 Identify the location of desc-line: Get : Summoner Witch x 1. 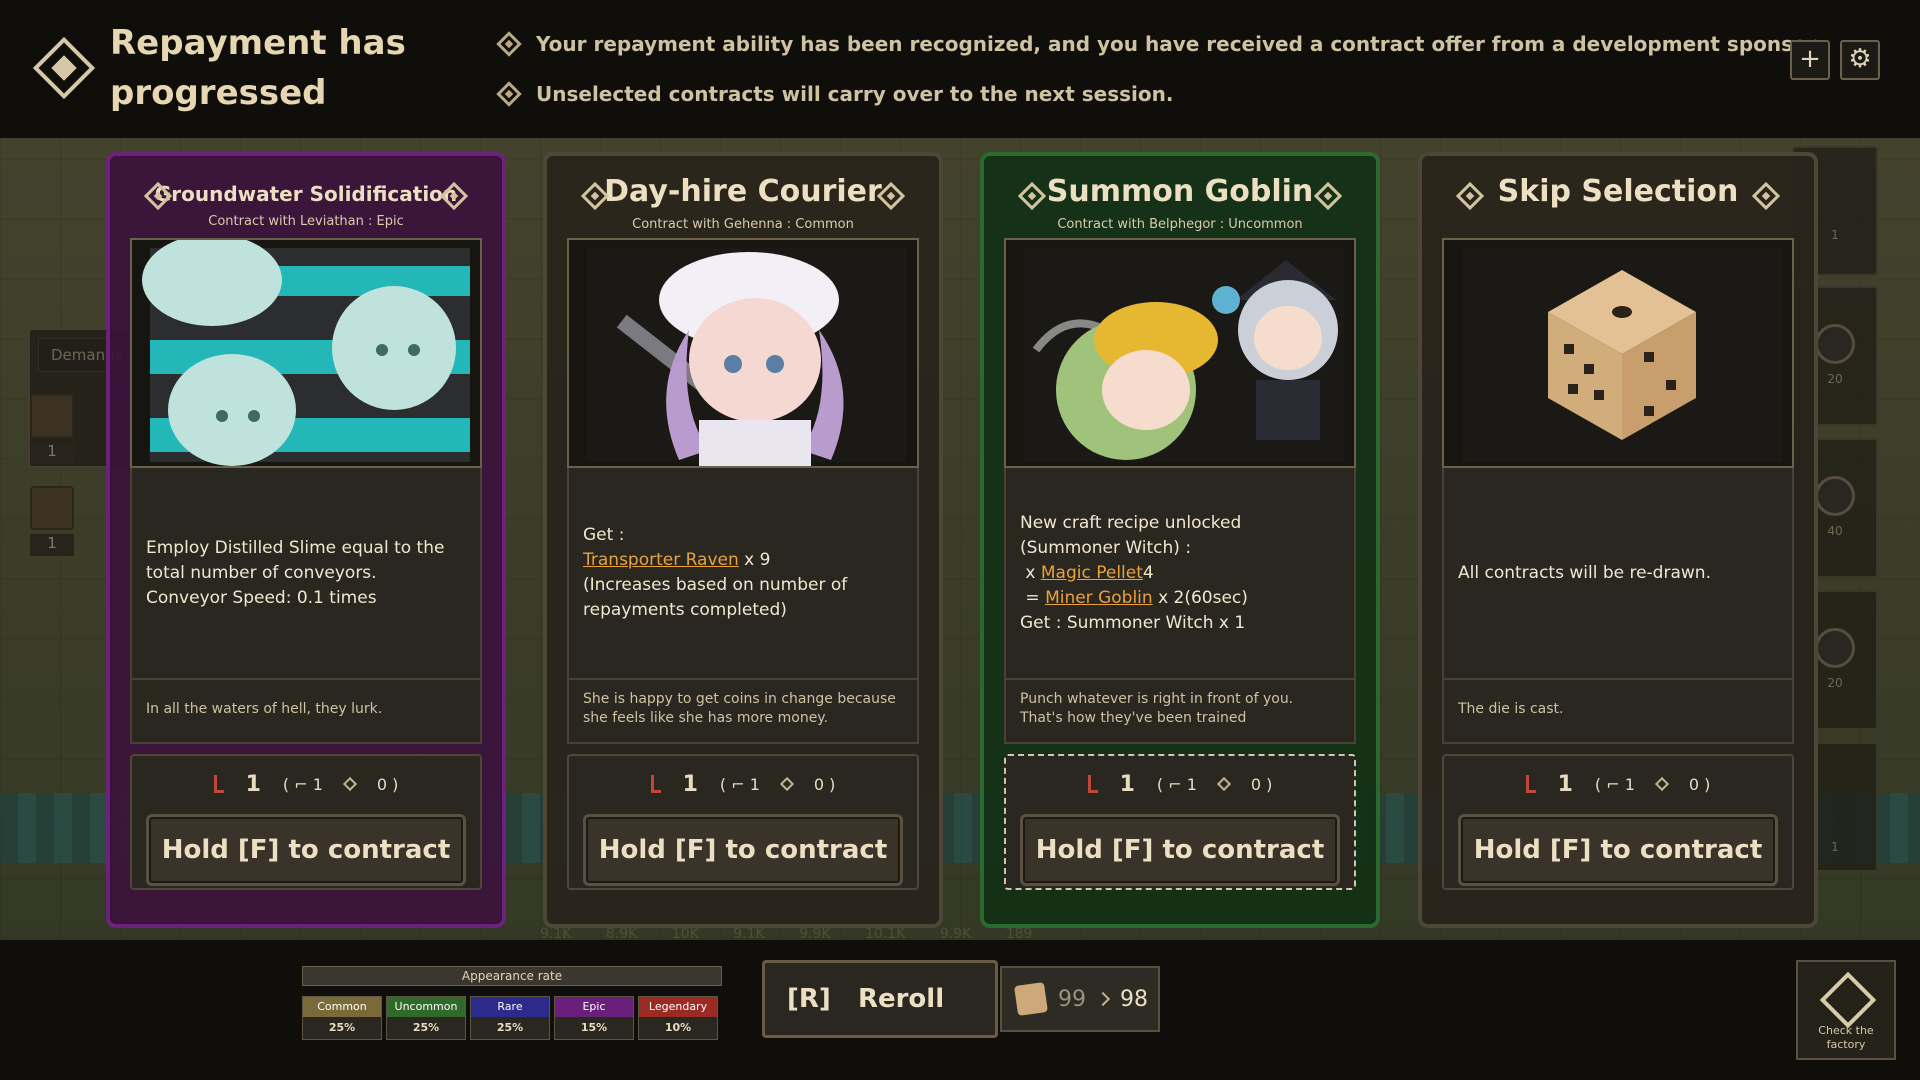
(1133, 622).